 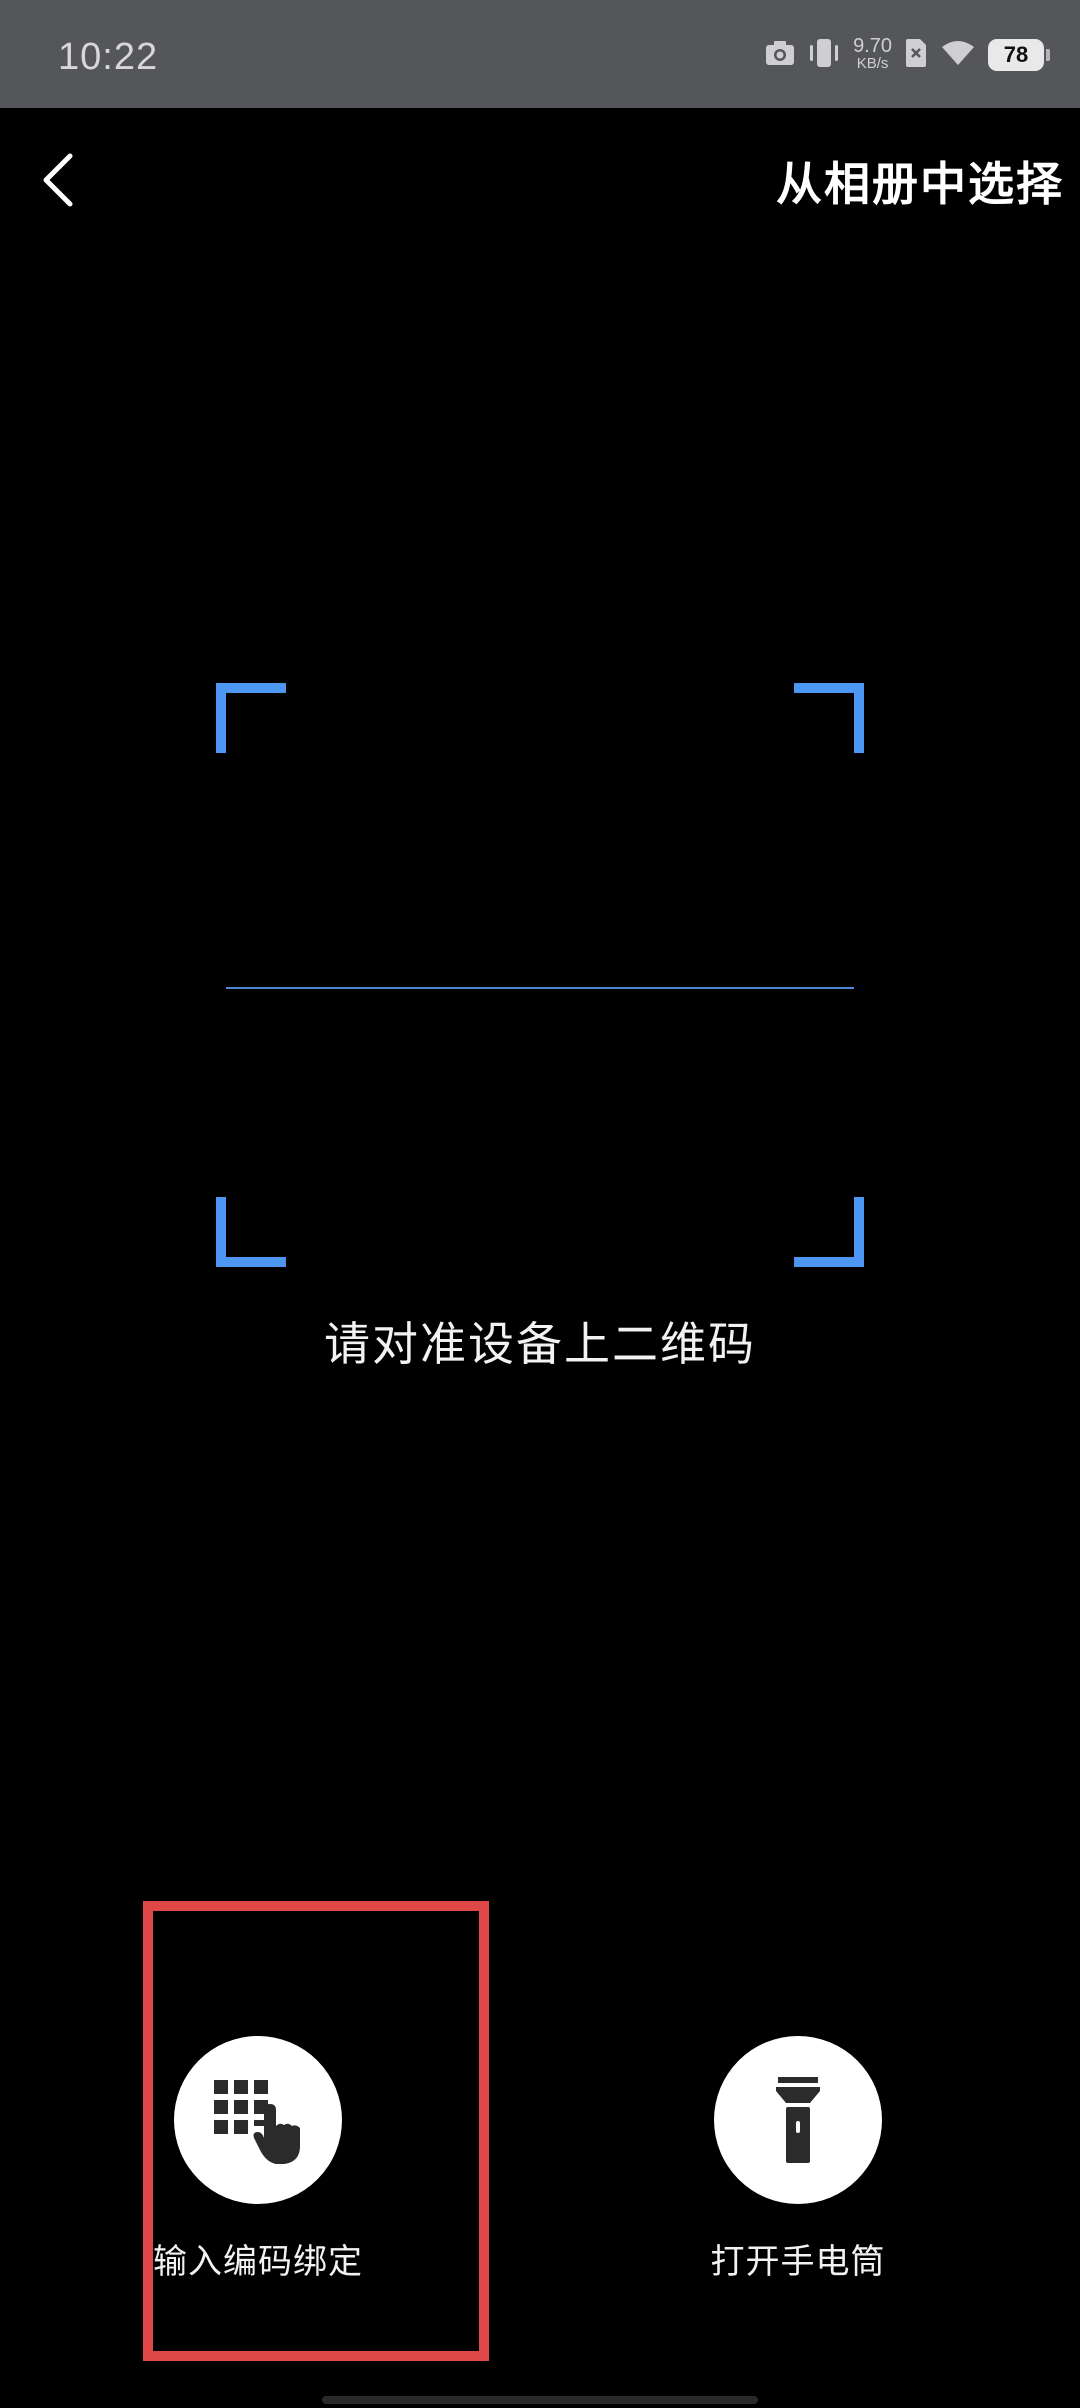 I want to click on status-icons: 9.70 KB/s 78, so click(x=907, y=54).